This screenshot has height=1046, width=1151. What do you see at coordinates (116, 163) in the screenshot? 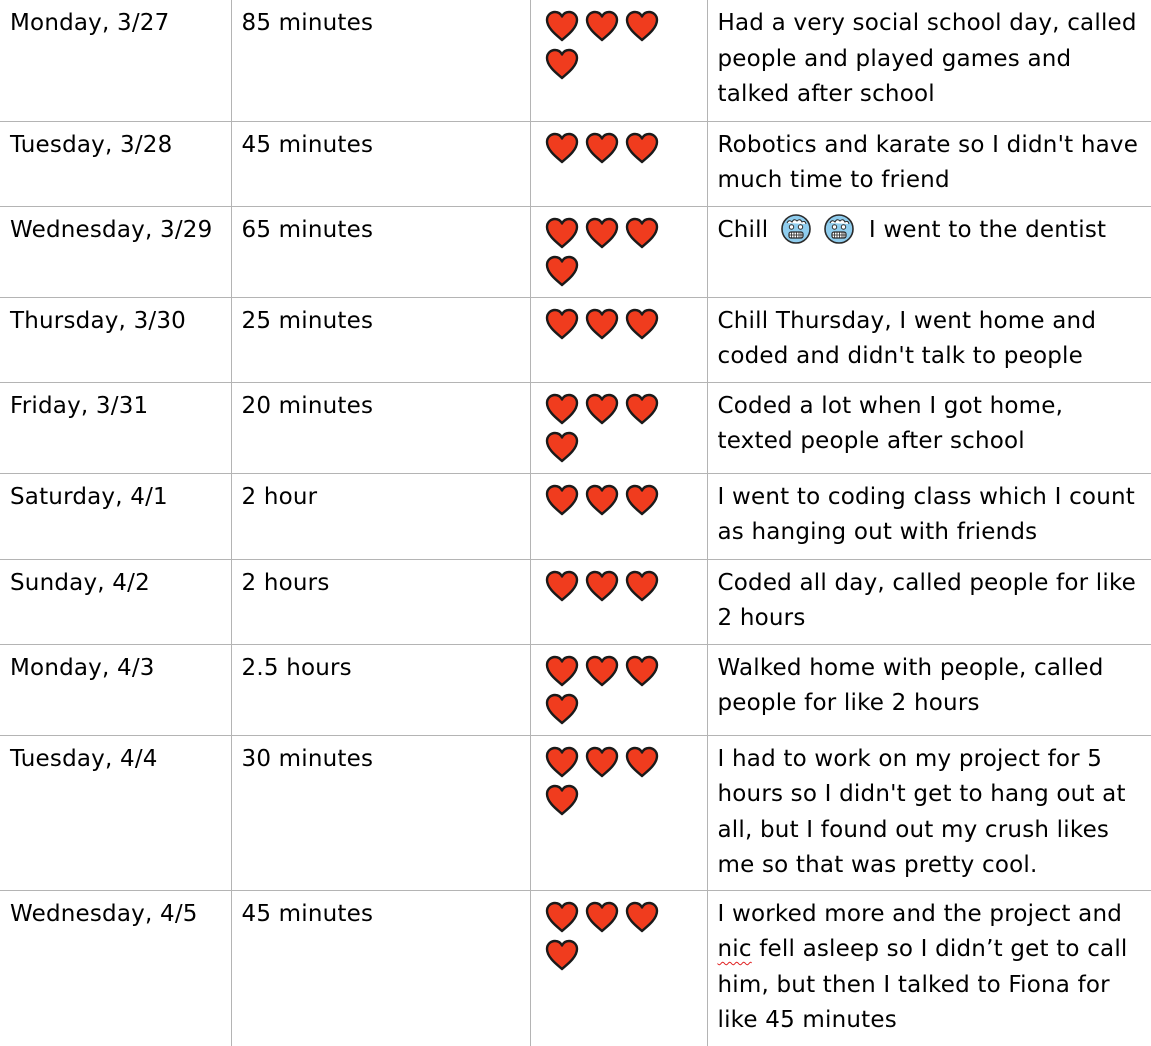
I see `day-cell: Tuesday, 3/28` at bounding box center [116, 163].